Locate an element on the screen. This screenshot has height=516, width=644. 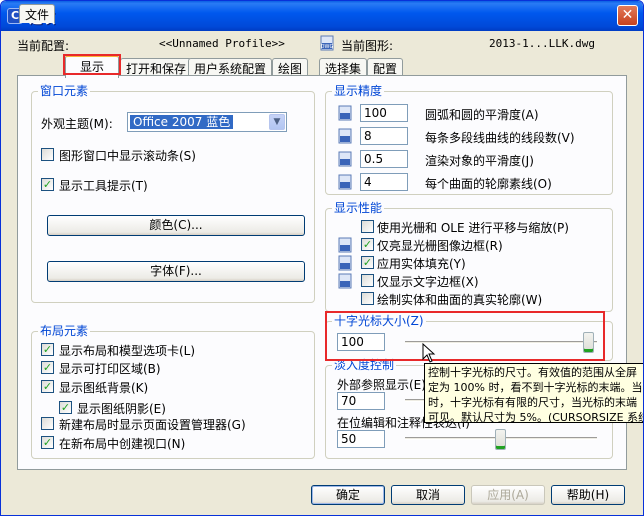
fade-control-title: 淡入度控制 is located at coordinates (364, 365).